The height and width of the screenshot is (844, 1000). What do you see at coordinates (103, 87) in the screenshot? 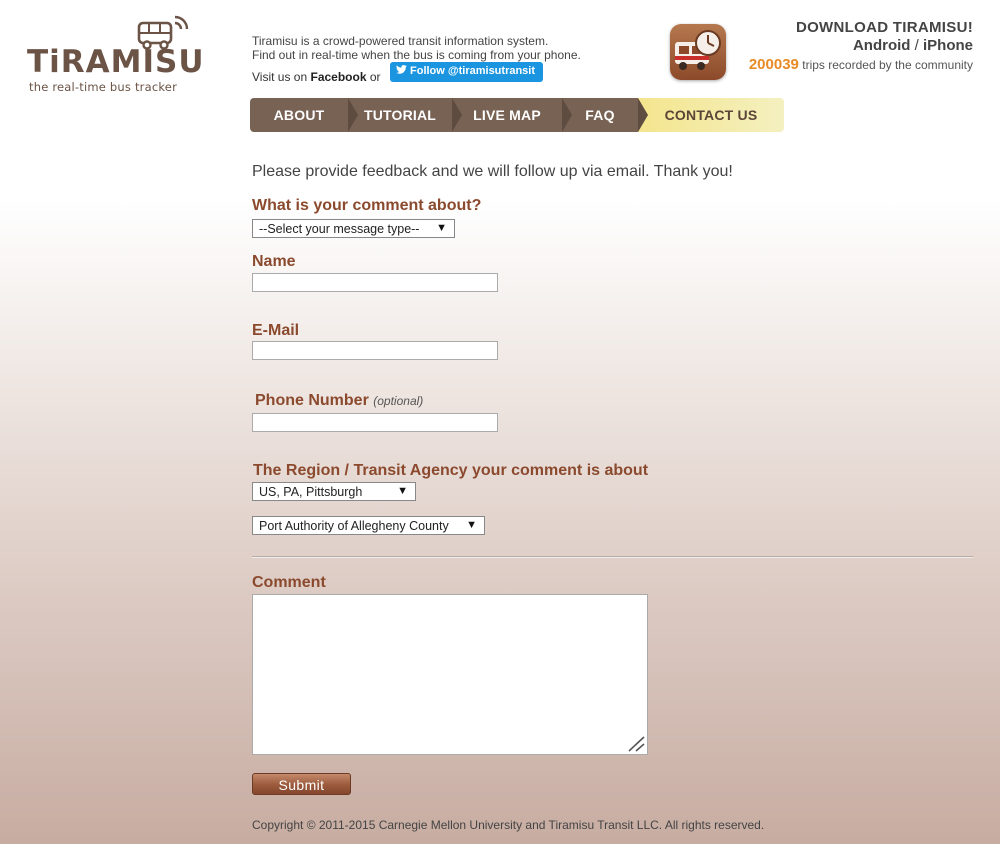
I see `brand-tagline: the real-time bus tracker` at bounding box center [103, 87].